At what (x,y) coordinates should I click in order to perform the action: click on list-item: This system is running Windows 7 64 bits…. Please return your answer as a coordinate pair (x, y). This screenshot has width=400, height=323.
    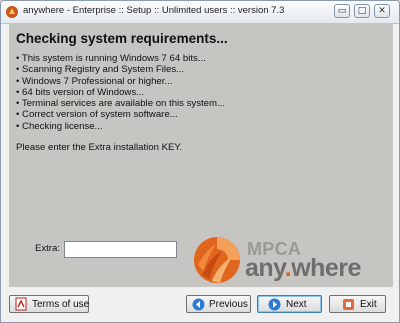
    Looking at the image, I should click on (120, 58).